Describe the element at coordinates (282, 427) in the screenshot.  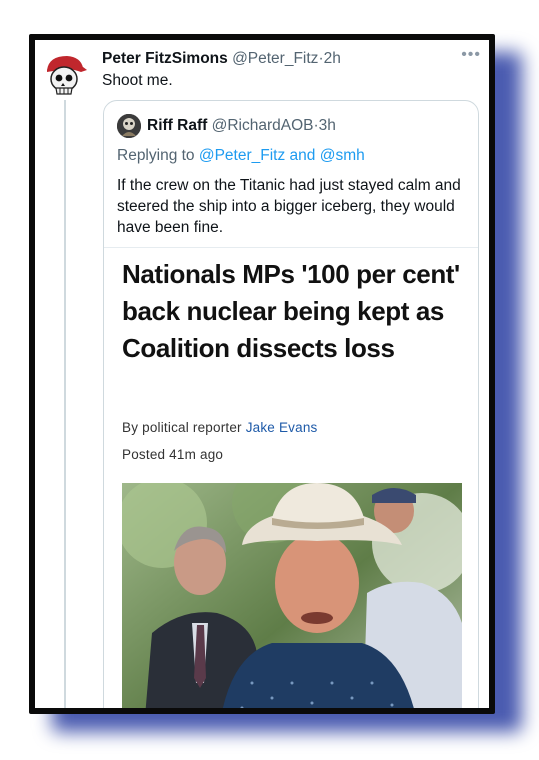
I see `reporter-link: Jake Evans` at that location.